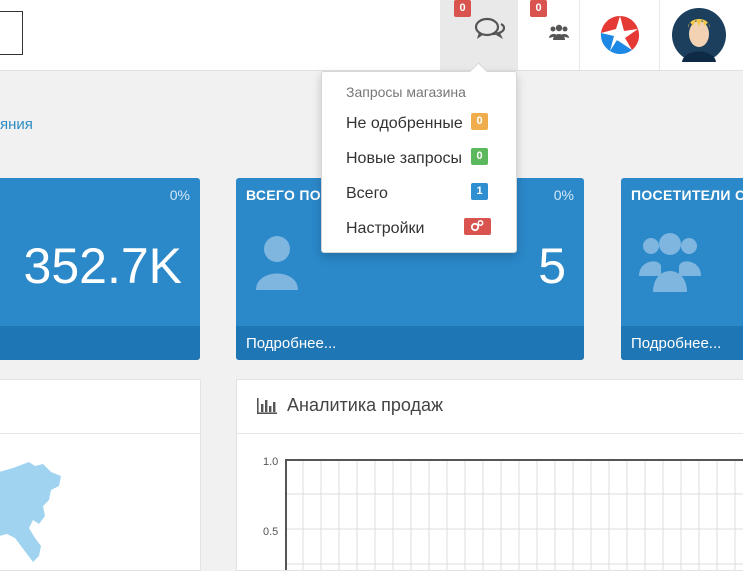 This screenshot has height=571, width=743. What do you see at coordinates (419, 195) in the screenshot?
I see `dropdown-item-total: Всего 1` at bounding box center [419, 195].